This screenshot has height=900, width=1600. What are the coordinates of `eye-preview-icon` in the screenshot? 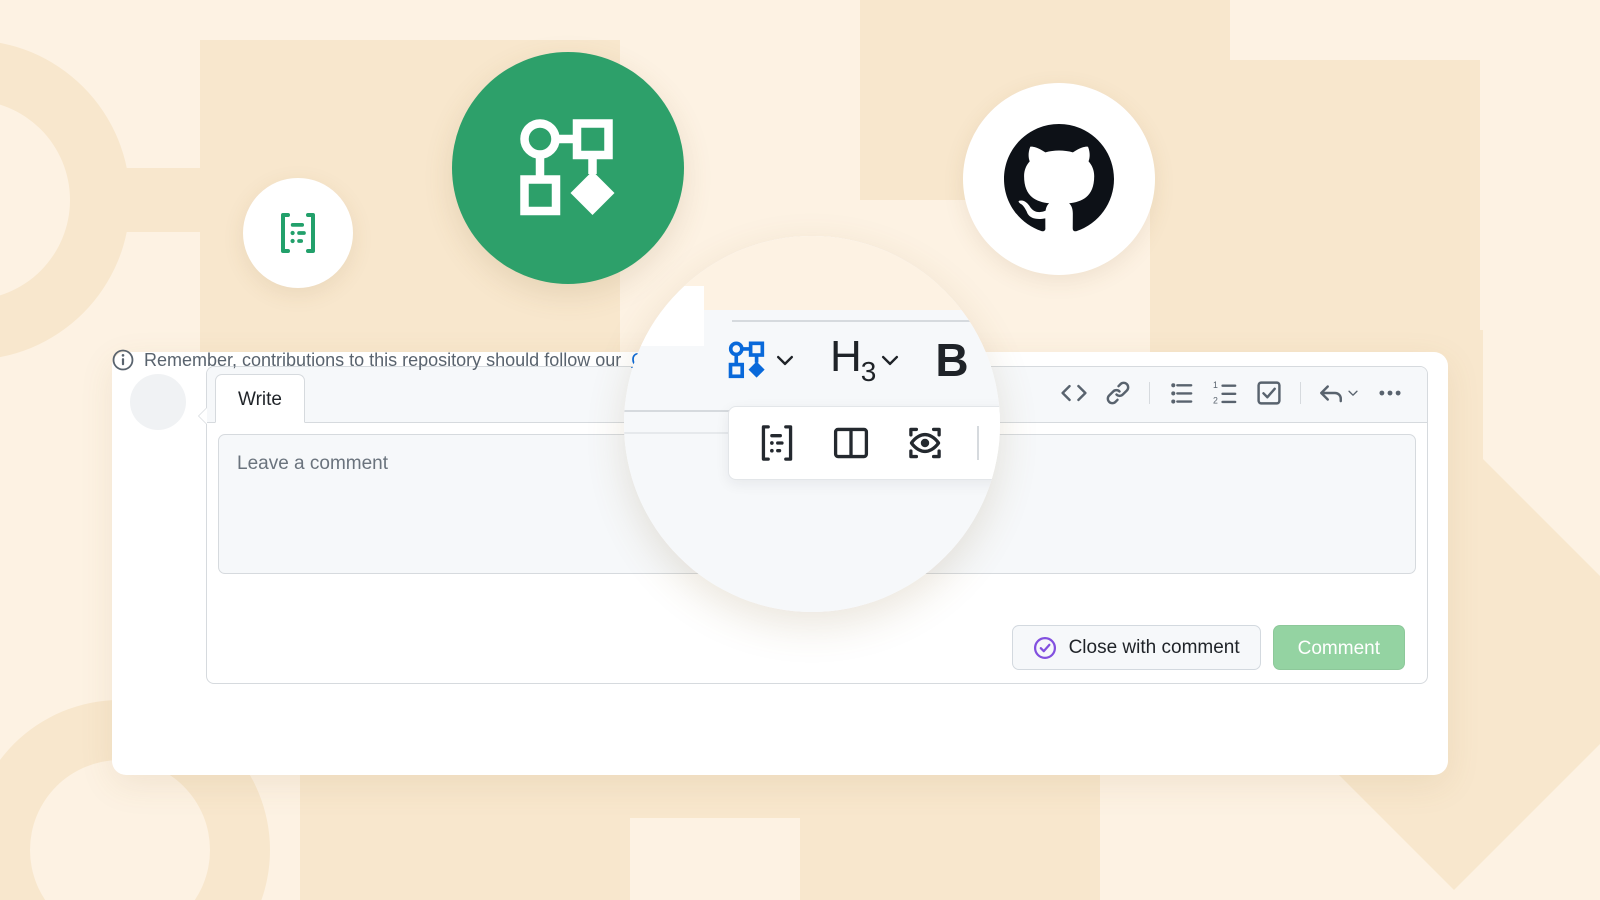 It's located at (925, 443).